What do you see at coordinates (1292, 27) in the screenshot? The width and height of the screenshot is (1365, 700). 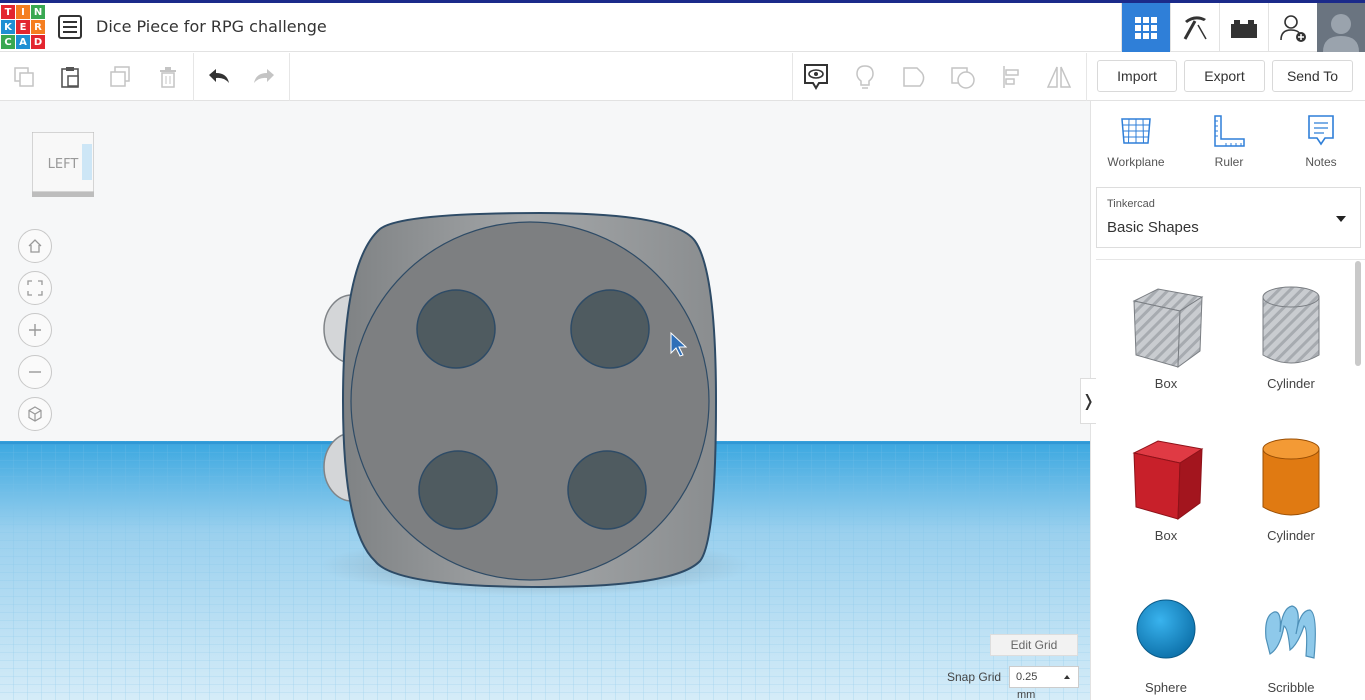 I see `add-user-icon` at bounding box center [1292, 27].